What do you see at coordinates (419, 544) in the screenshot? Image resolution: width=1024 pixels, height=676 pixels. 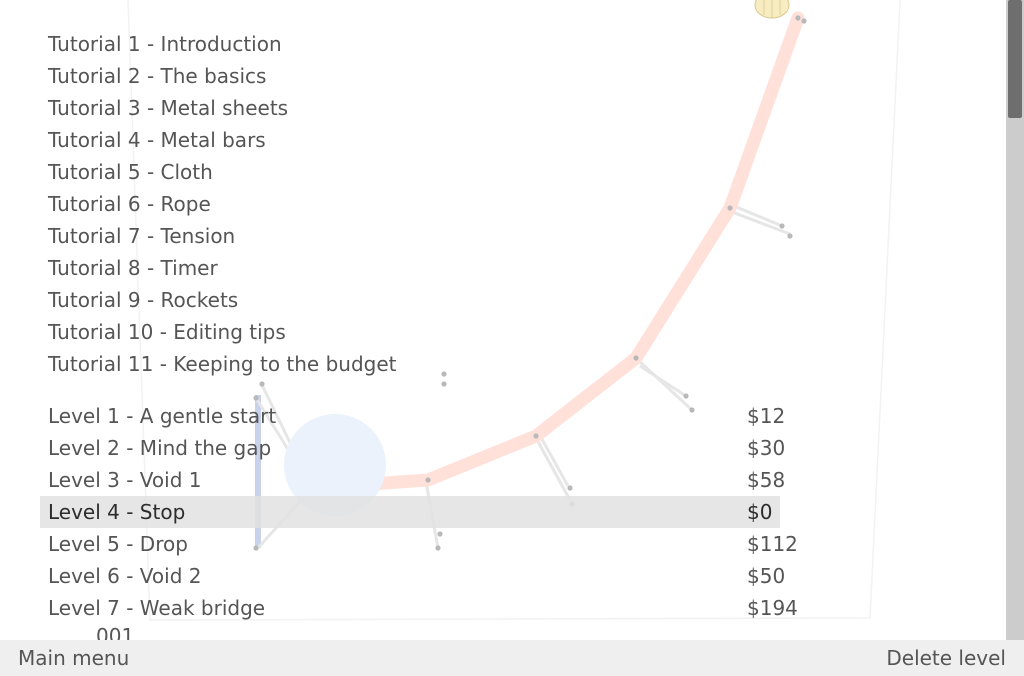 I see `level-item-5: Level 5 - Drop $112` at bounding box center [419, 544].